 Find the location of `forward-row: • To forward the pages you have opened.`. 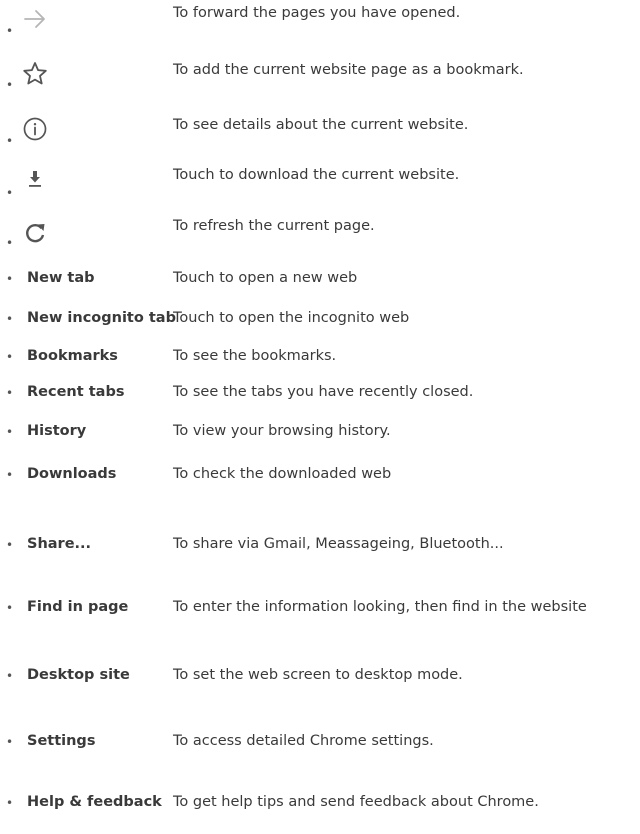

forward-row: • To forward the pages you have opened. is located at coordinates (320, 20).